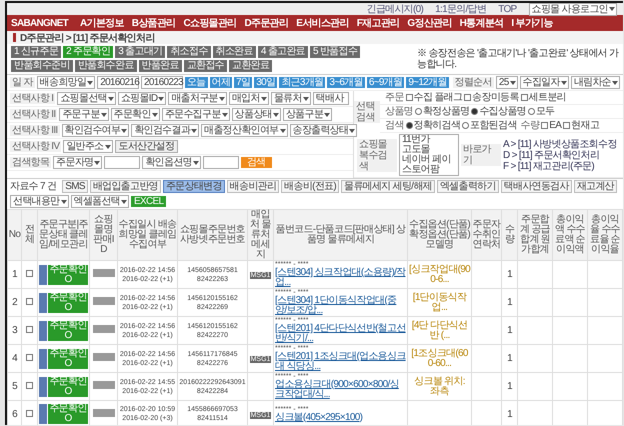  What do you see at coordinates (75, 186) in the screenshot?
I see `toolbar-button: SMS` at bounding box center [75, 186].